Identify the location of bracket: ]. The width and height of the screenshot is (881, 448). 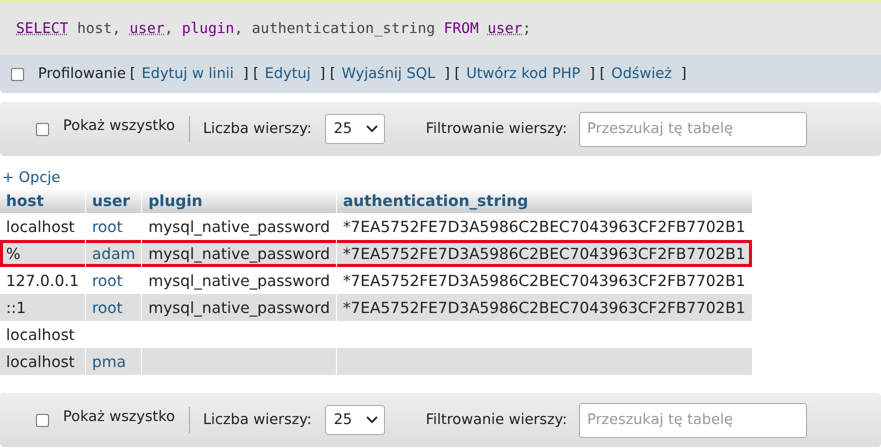
(683, 74).